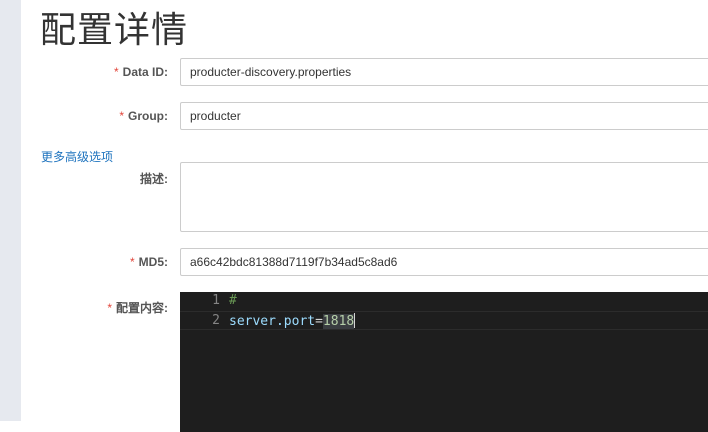 This screenshot has width=708, height=432. What do you see at coordinates (444, 301) in the screenshot?
I see `editor-line: 1 #` at bounding box center [444, 301].